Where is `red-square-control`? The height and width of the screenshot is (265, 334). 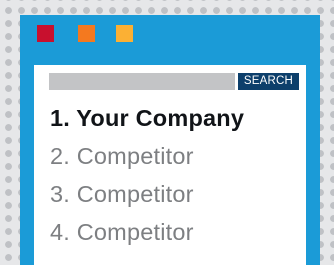
red-square-control is located at coordinates (45, 33).